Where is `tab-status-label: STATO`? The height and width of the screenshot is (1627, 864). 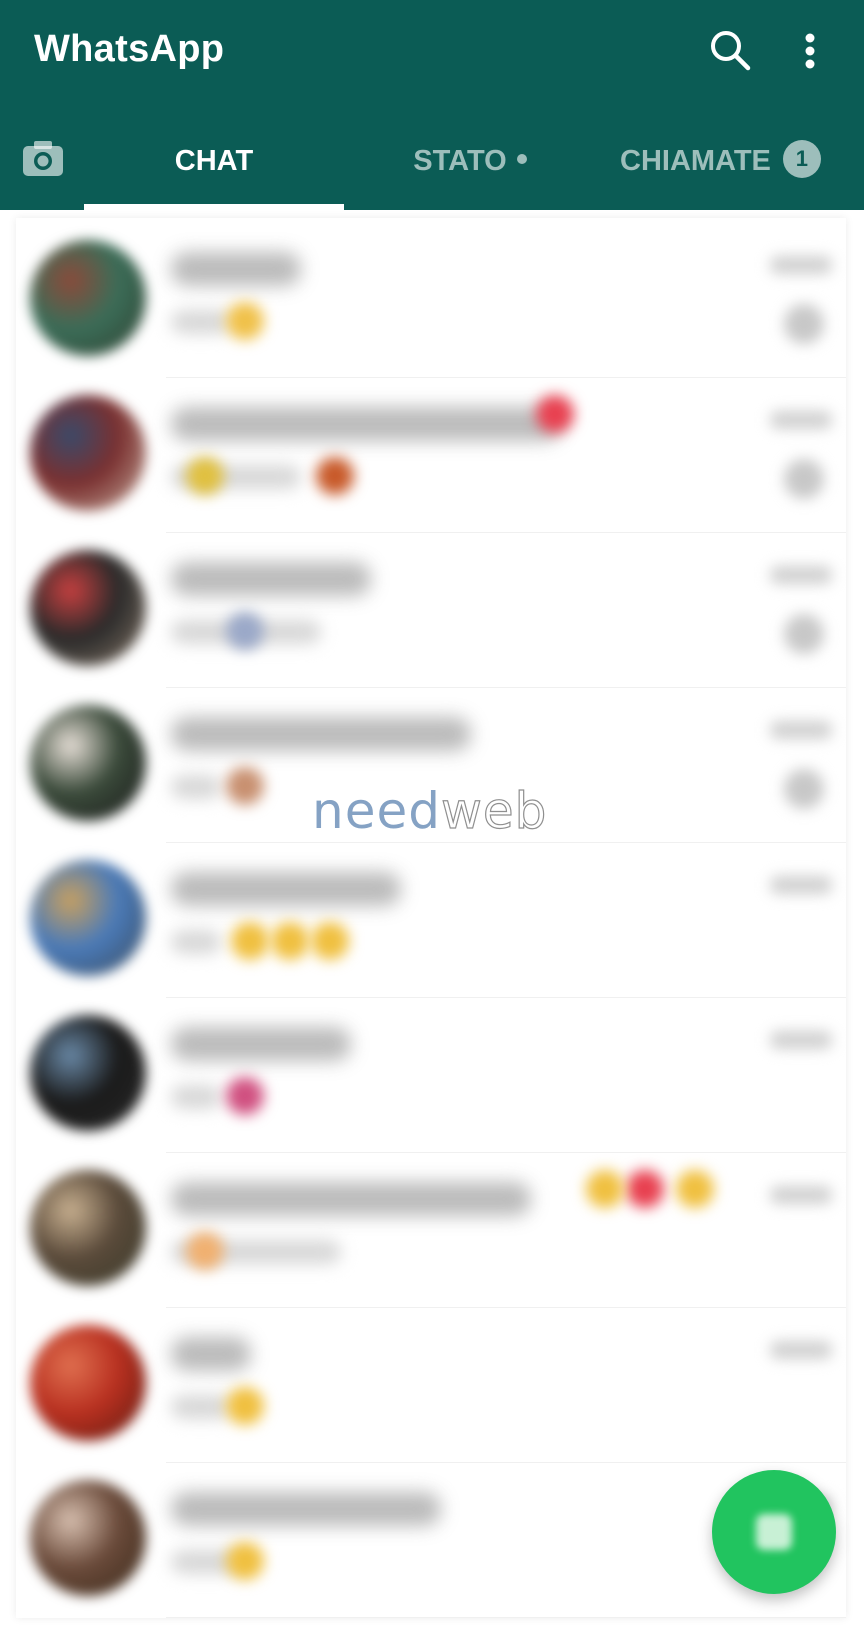 tab-status-label: STATO is located at coordinates (460, 161).